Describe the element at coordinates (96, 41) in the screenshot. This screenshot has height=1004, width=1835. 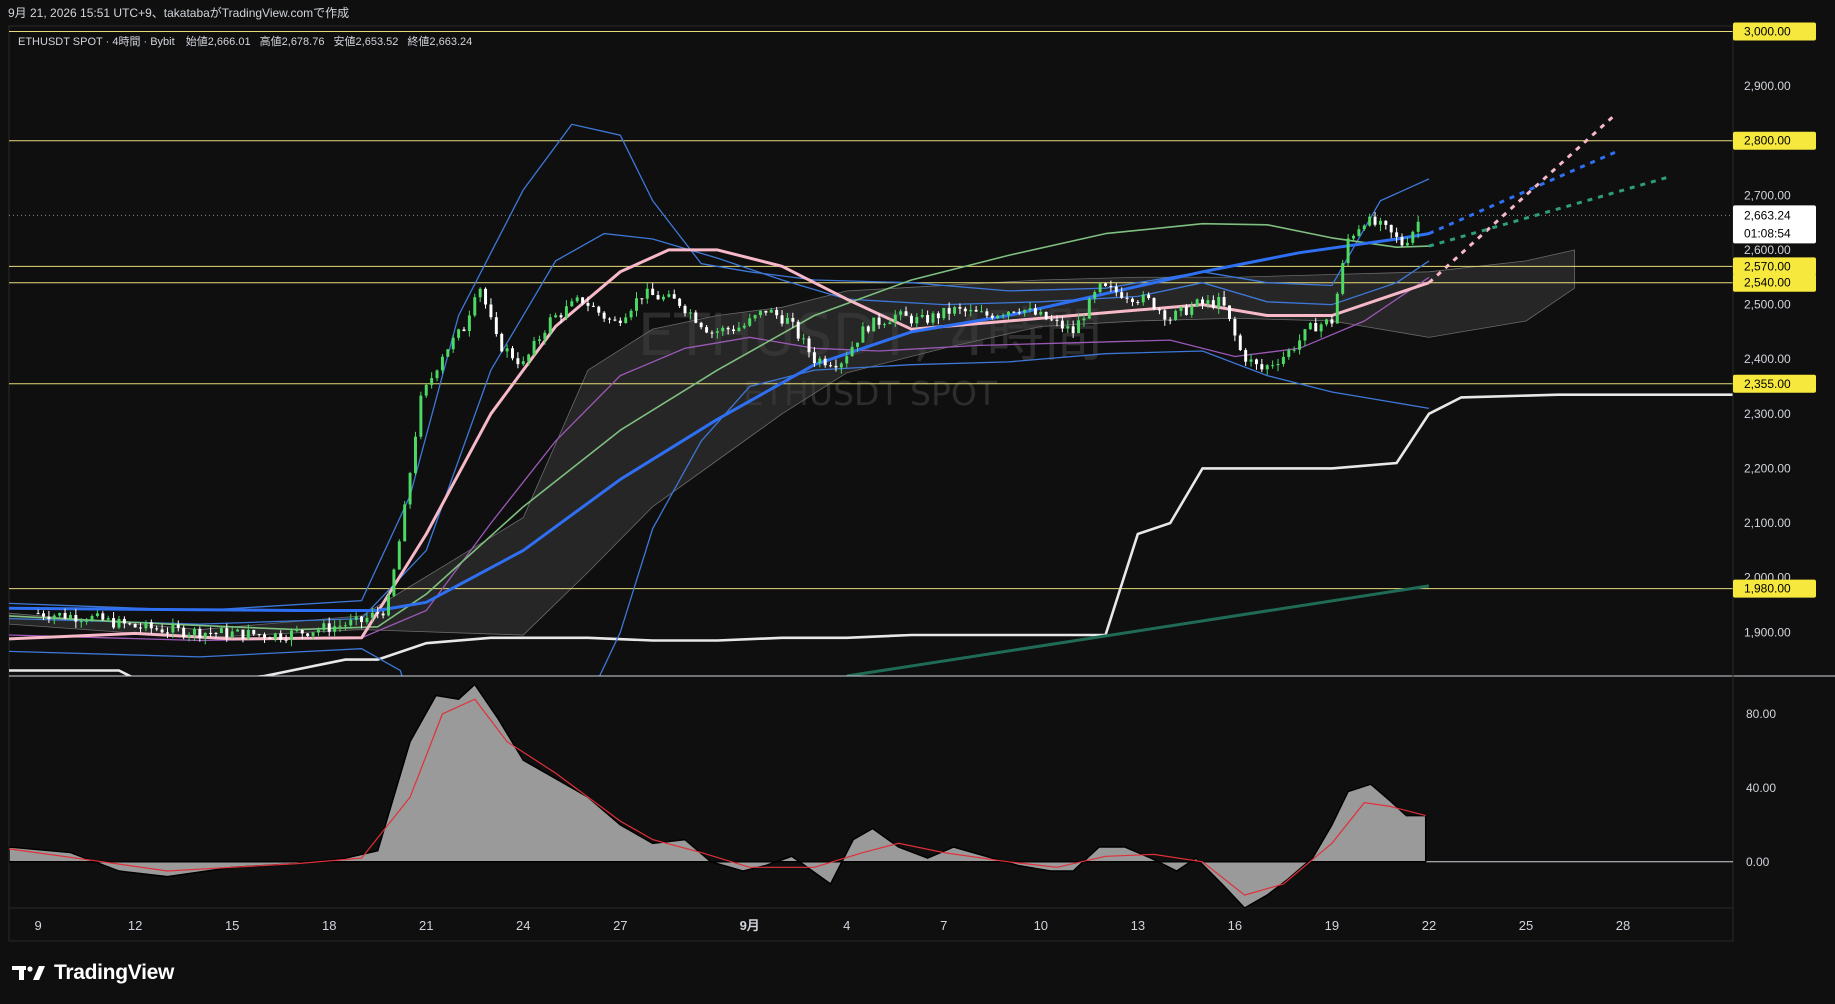
I see `legend-symbol: ETHUSDT SPOT · 4時間 · Bybit` at that location.